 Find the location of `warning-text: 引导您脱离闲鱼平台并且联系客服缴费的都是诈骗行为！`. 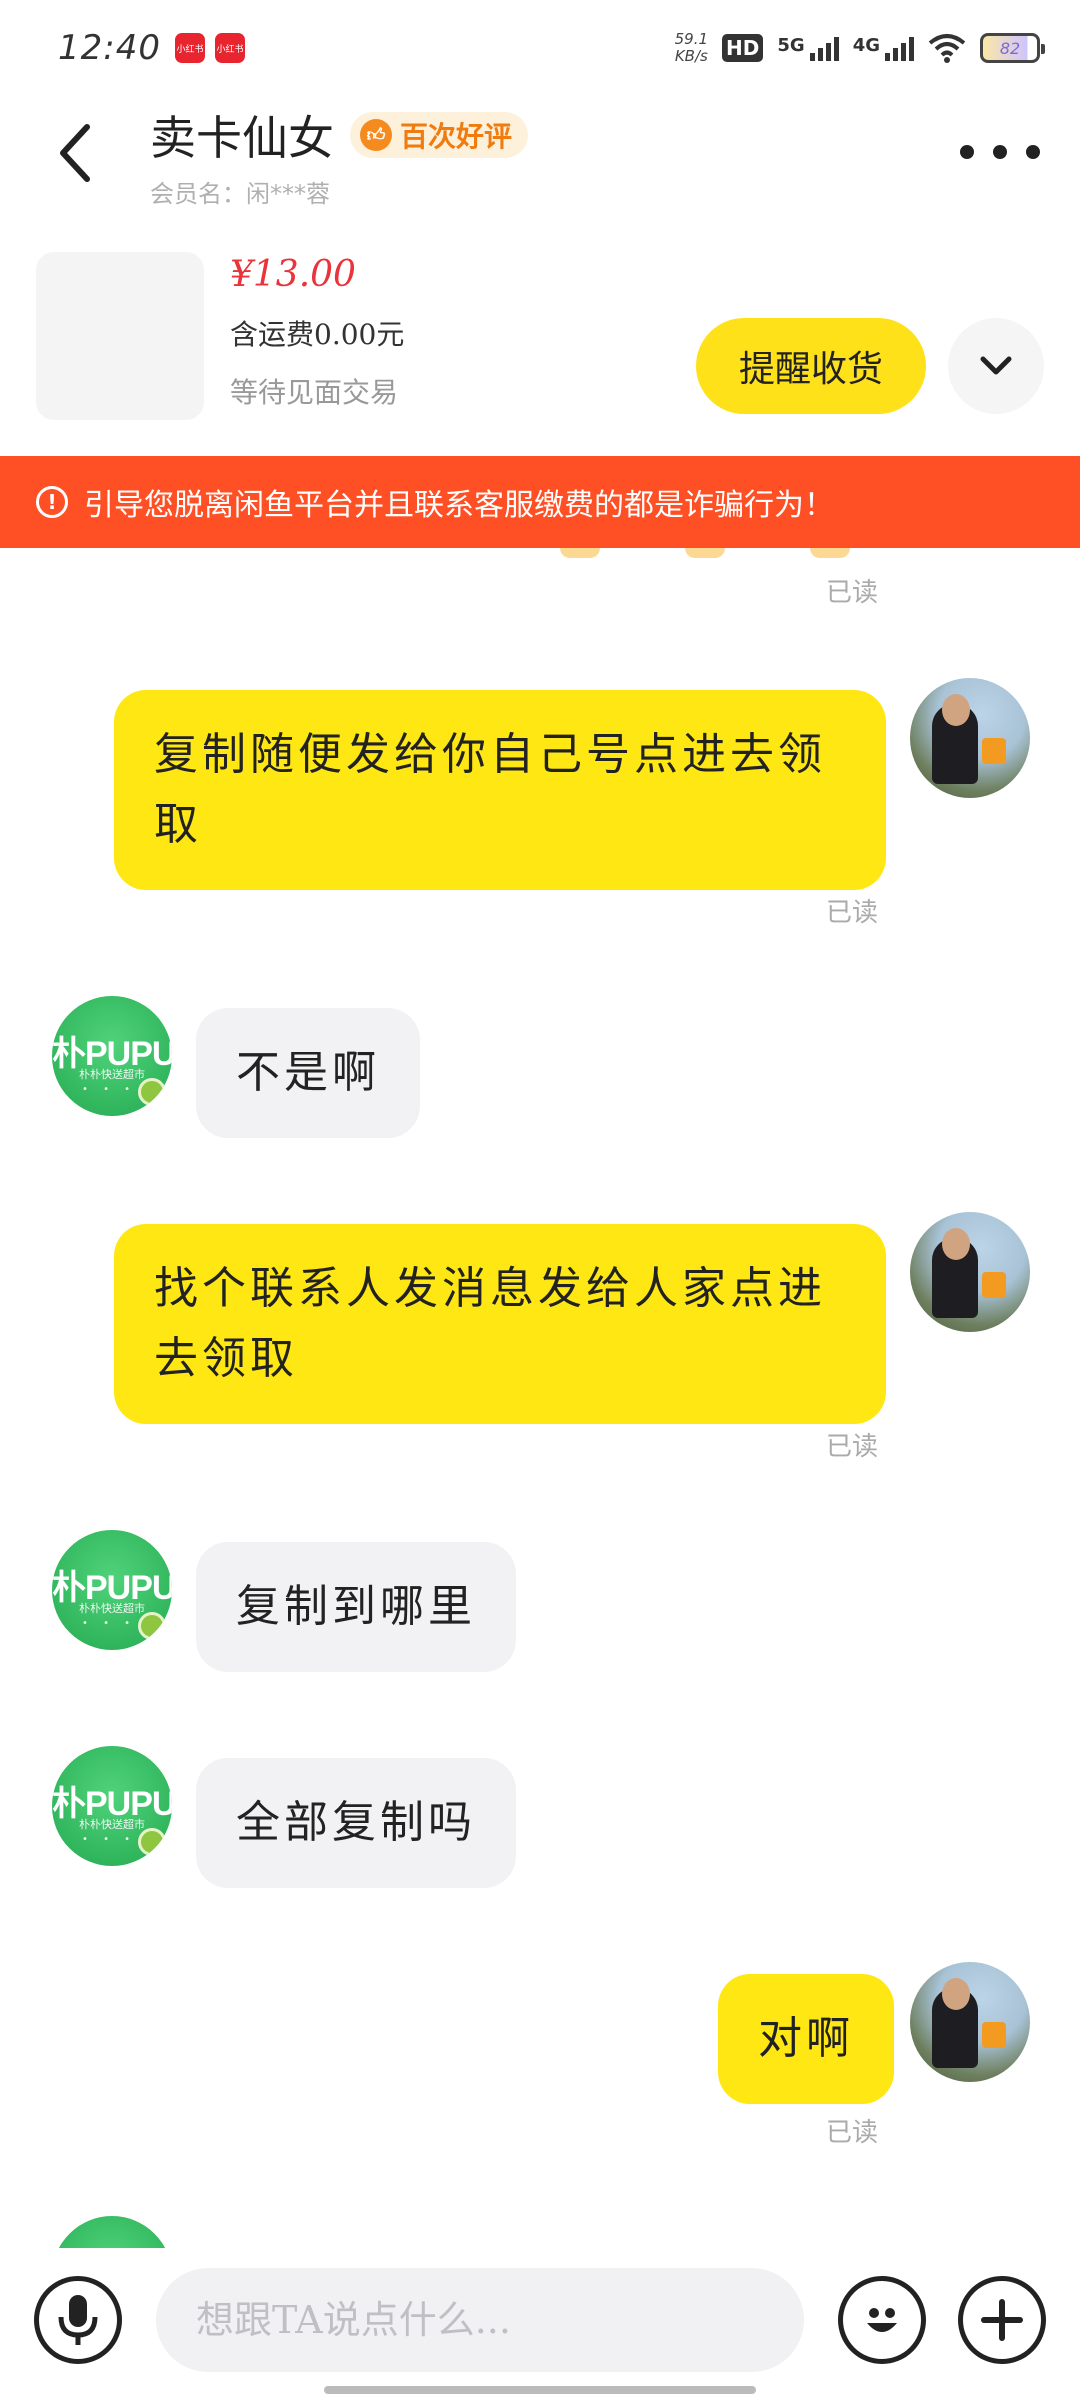

warning-text: 引导您脱离闲鱼平台并且联系客服缴费的都是诈骗行为！ is located at coordinates (459, 505).